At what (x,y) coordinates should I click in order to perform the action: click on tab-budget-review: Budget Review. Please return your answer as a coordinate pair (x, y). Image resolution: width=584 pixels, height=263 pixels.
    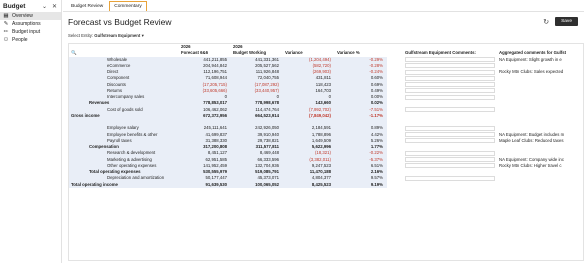
    Looking at the image, I should click on (87, 6).